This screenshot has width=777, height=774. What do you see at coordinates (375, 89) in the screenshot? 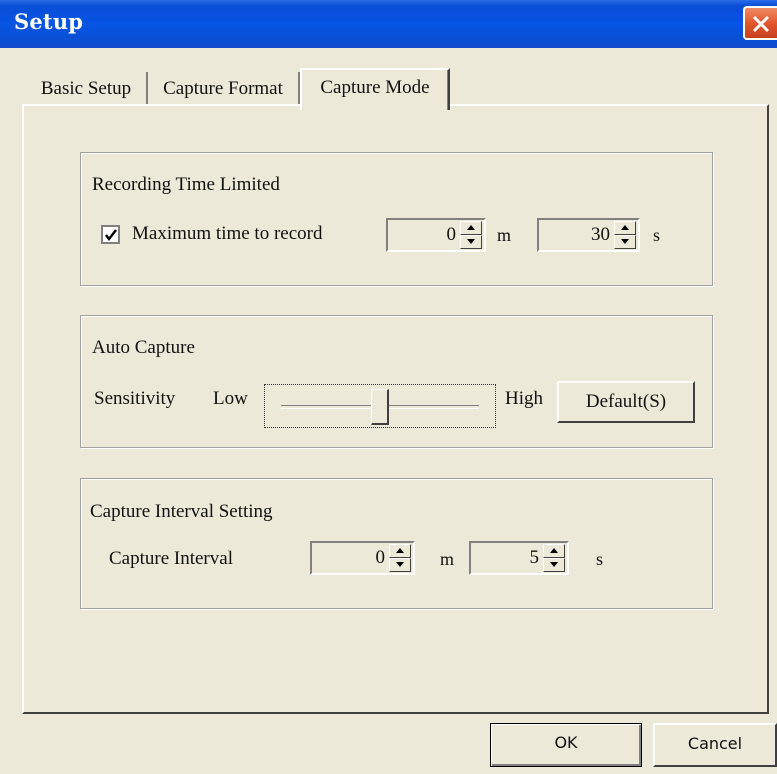
I see `tab-capture-mode: Capture Mode` at bounding box center [375, 89].